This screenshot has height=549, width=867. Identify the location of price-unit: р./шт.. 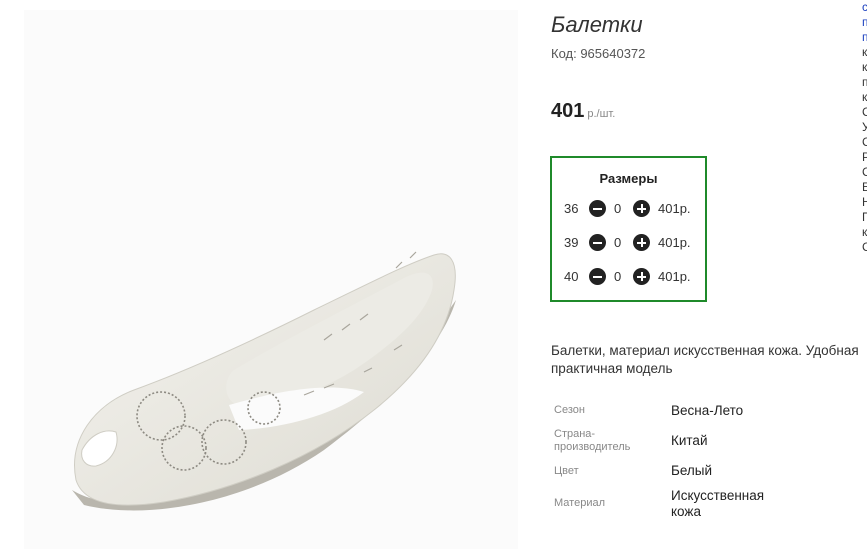
(601, 114).